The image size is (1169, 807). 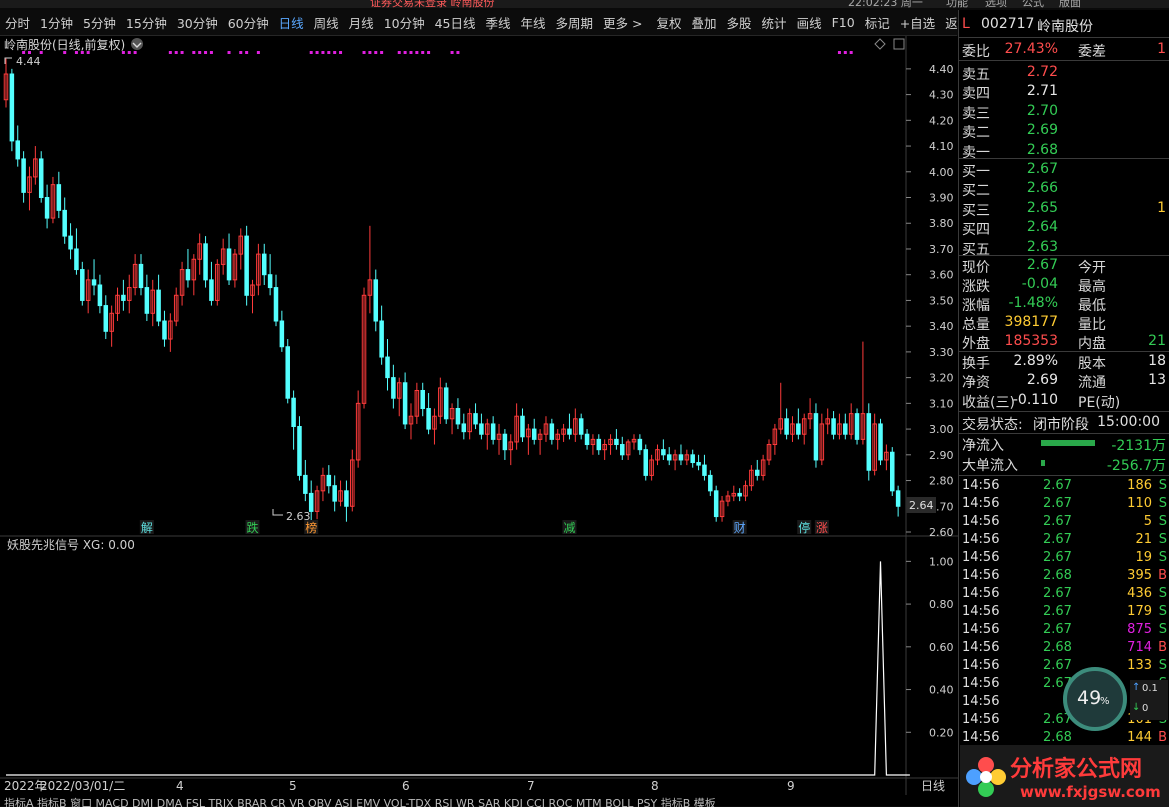 I want to click on quote-row: 现价 2.67 今开, so click(x=1064, y=266).